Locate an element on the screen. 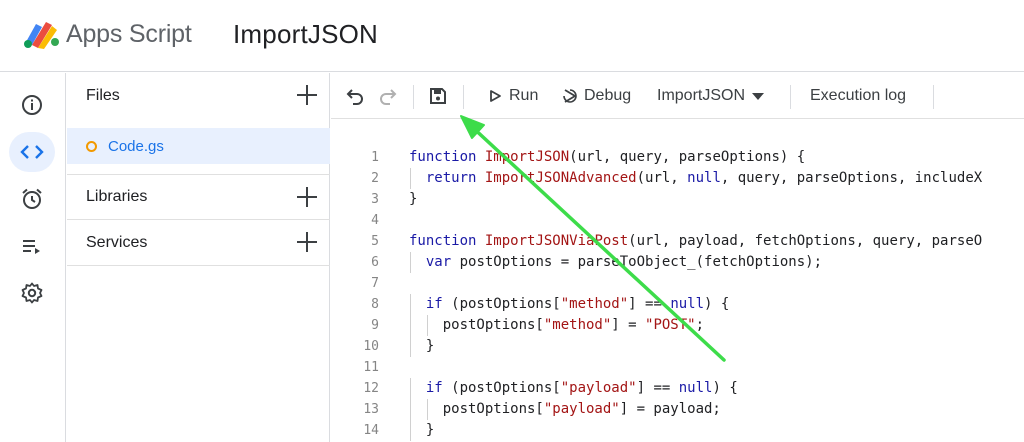 Image resolution: width=1024 pixels, height=442 pixels. undo-icon is located at coordinates (354, 97).